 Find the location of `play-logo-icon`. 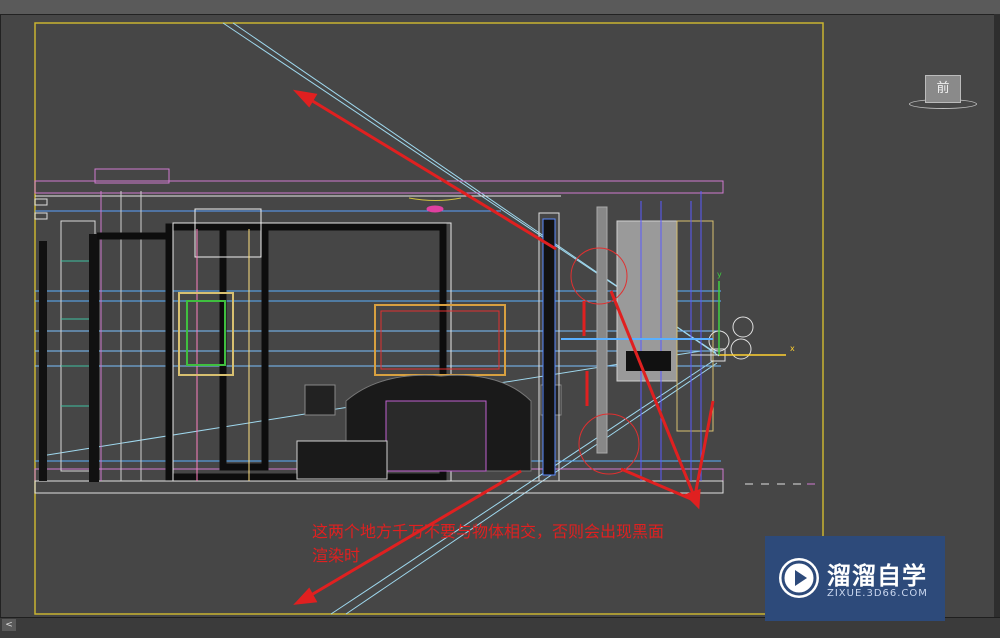

play-logo-icon is located at coordinates (799, 578).